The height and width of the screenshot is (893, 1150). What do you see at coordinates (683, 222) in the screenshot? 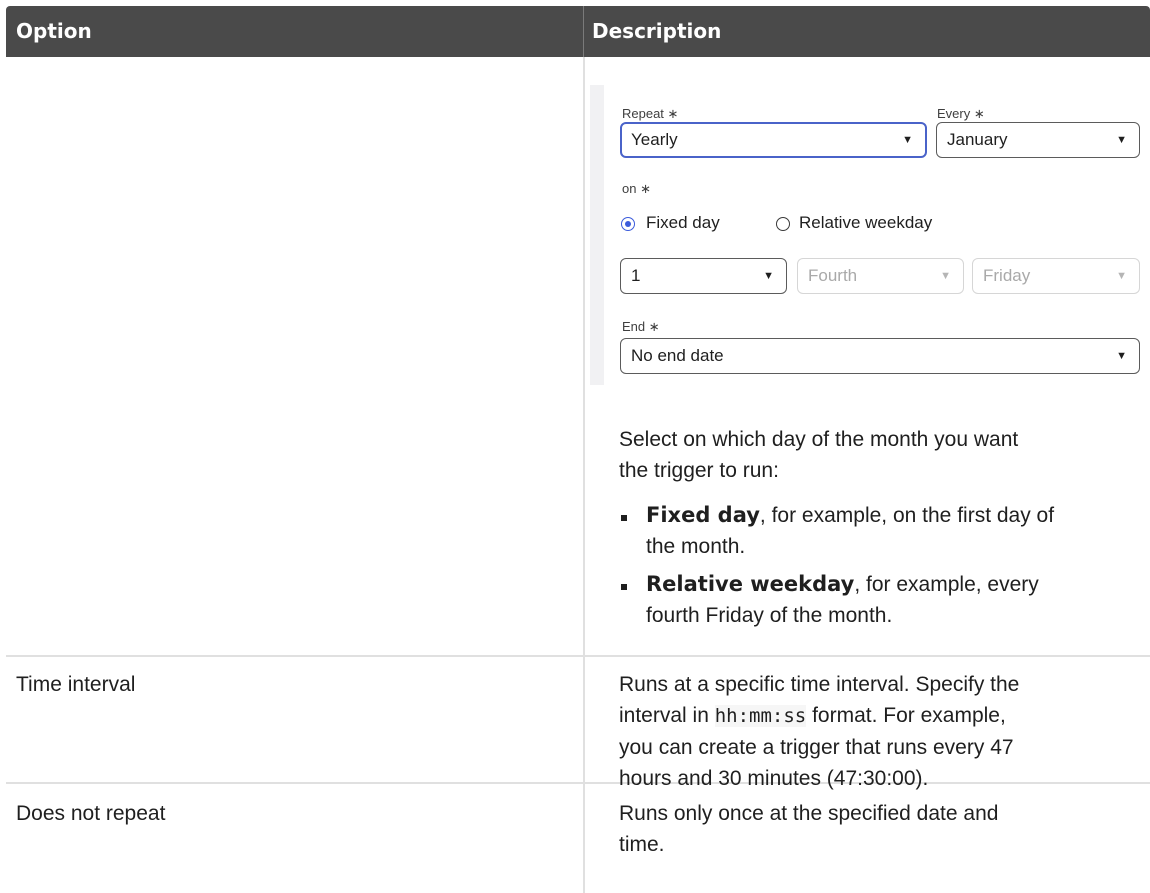
I see `fixed-day-label: Fixed day` at bounding box center [683, 222].